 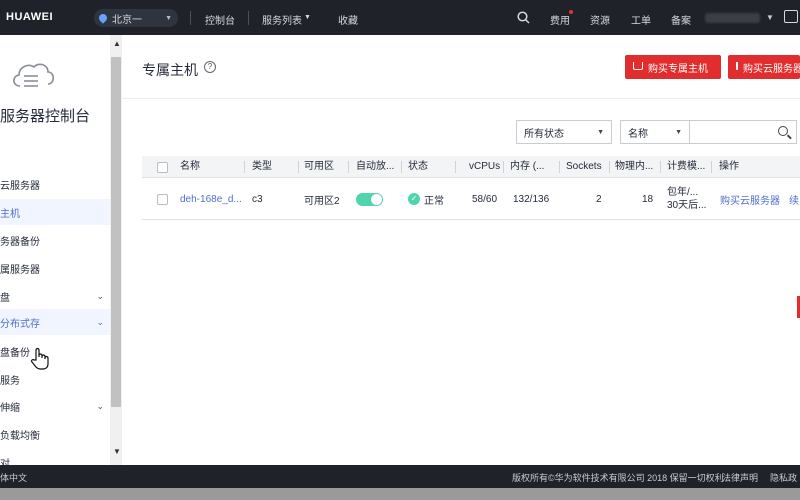 I want to click on column-header: 操作, so click(x=729, y=166).